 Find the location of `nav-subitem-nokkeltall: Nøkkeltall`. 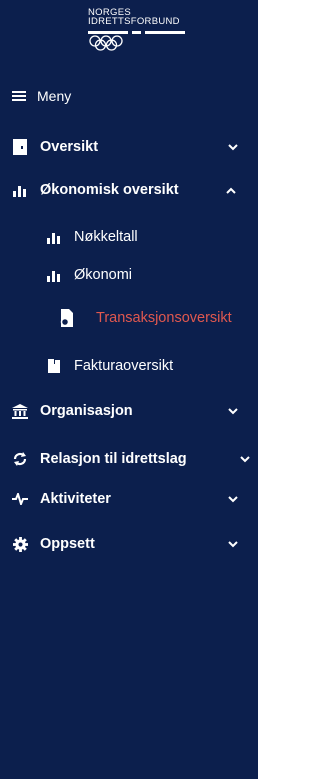

nav-subitem-nokkeltall: Nøkkeltall is located at coordinates (129, 237).